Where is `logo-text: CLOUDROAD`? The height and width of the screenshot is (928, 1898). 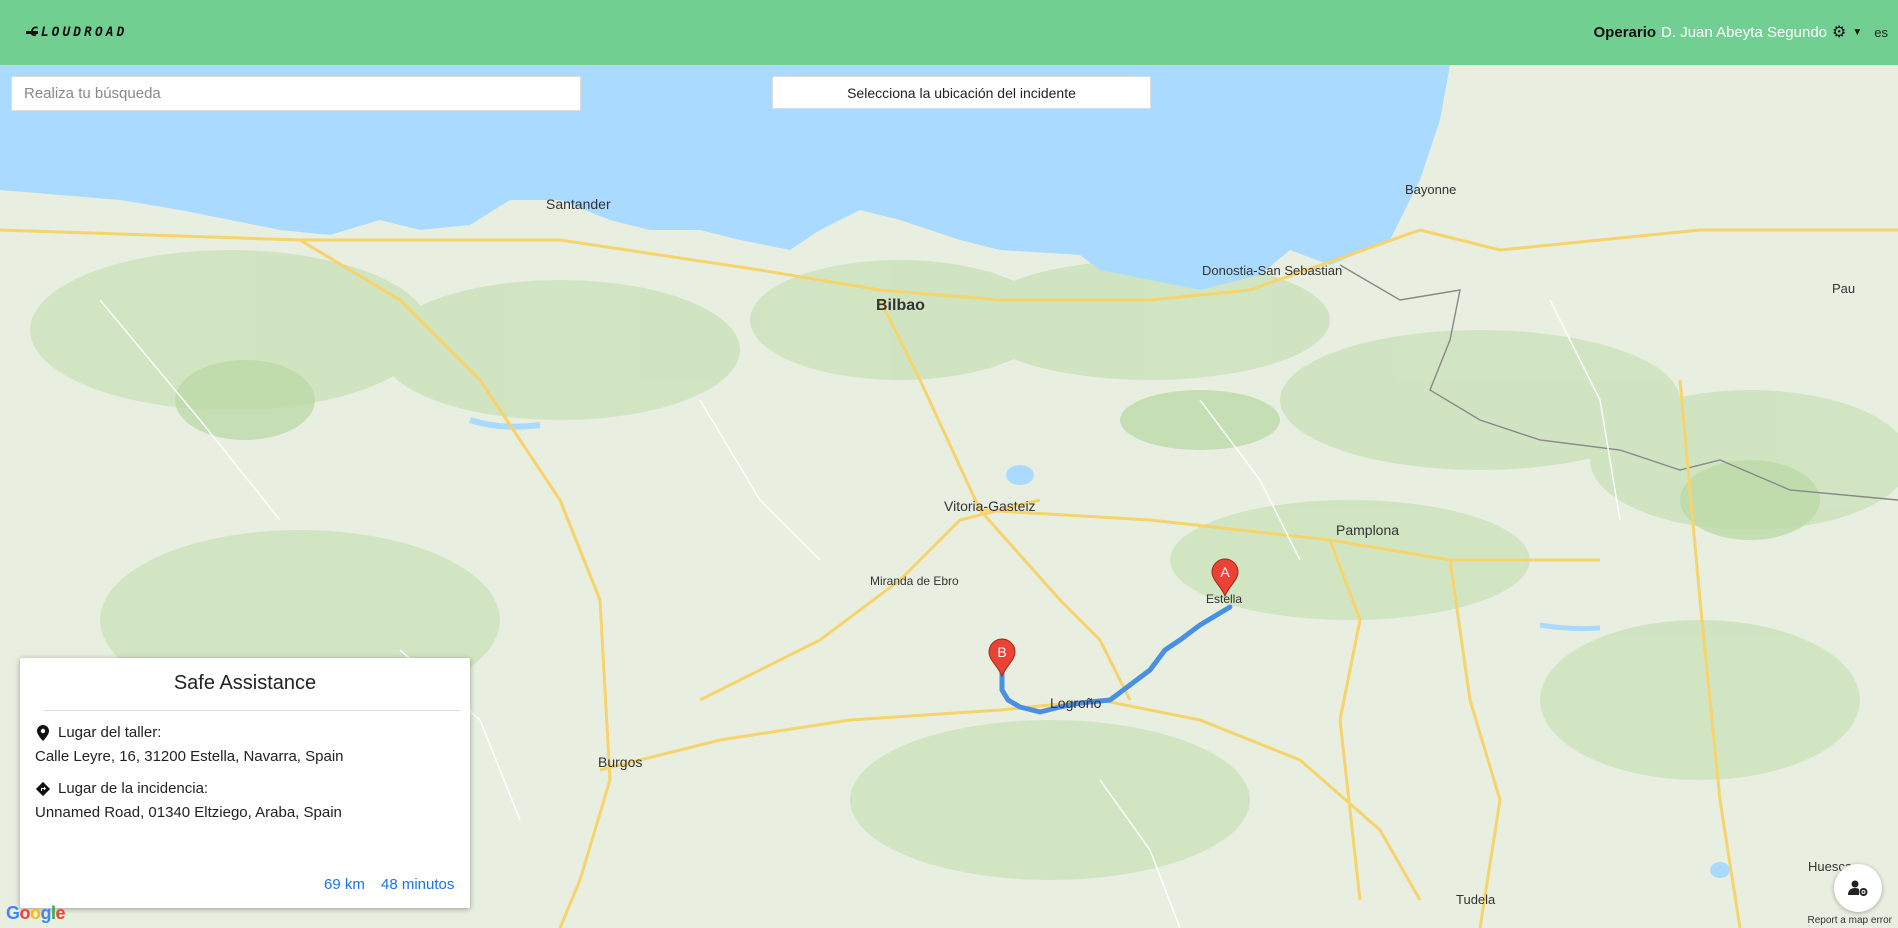 logo-text: CLOUDROAD is located at coordinates (79, 32).